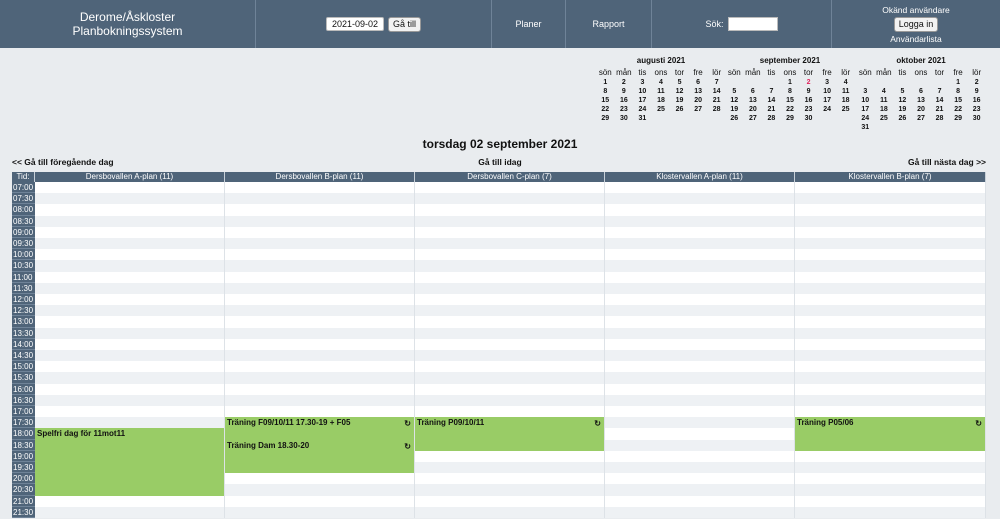 This screenshot has height=519, width=1000. I want to click on calendar-day: 12, so click(734, 100).